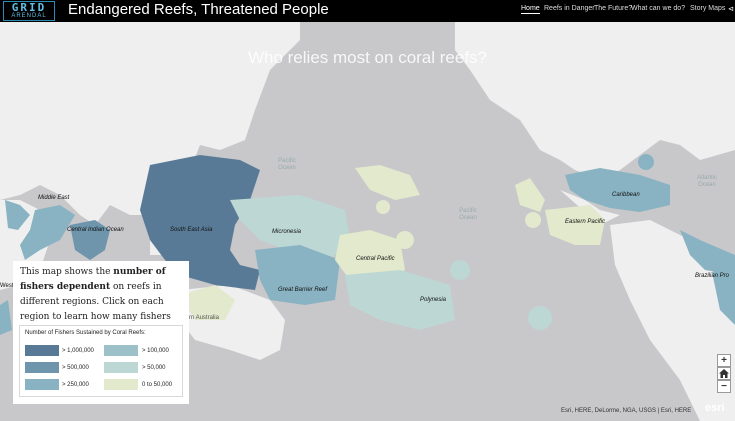 This screenshot has width=735, height=421. What do you see at coordinates (626, 195) in the screenshot?
I see `label-caribbean: Caribbean` at bounding box center [626, 195].